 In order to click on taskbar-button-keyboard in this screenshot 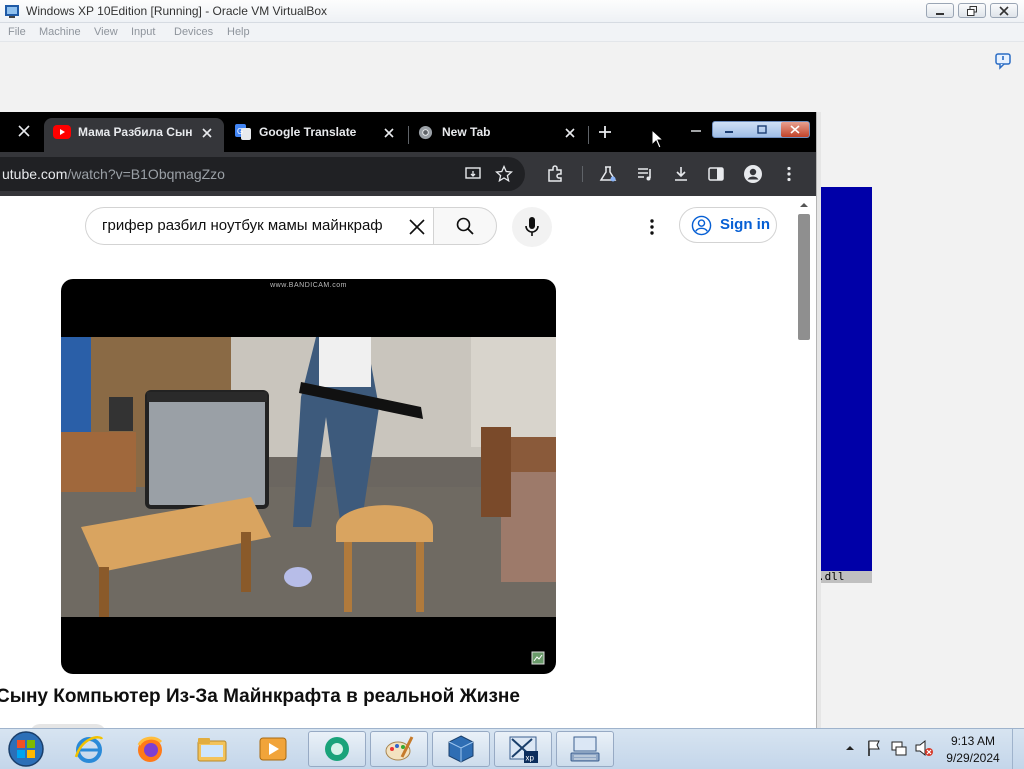, I will do `click(585, 749)`.